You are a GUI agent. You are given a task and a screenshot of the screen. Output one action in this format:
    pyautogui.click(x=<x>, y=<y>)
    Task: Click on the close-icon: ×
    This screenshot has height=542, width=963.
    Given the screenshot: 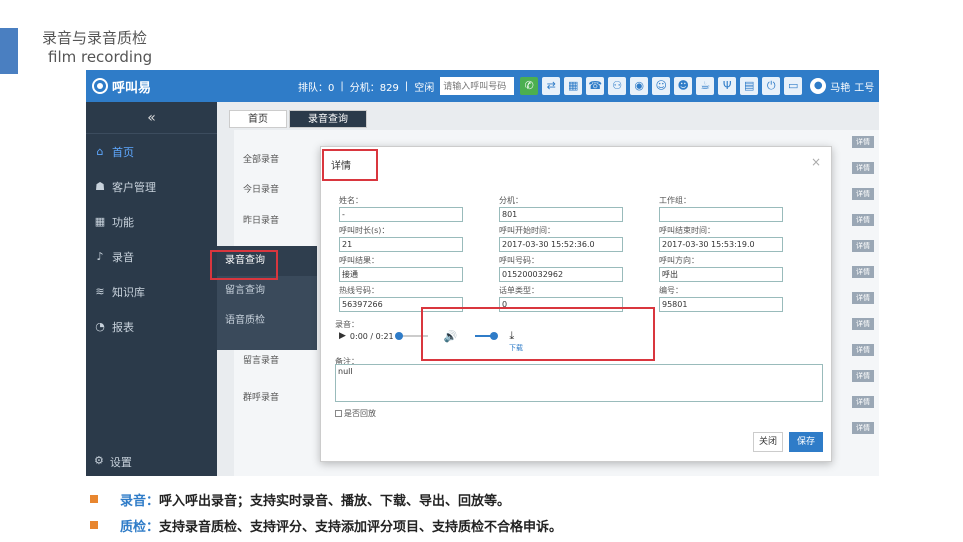 What is the action you would take?
    pyautogui.click(x=816, y=162)
    